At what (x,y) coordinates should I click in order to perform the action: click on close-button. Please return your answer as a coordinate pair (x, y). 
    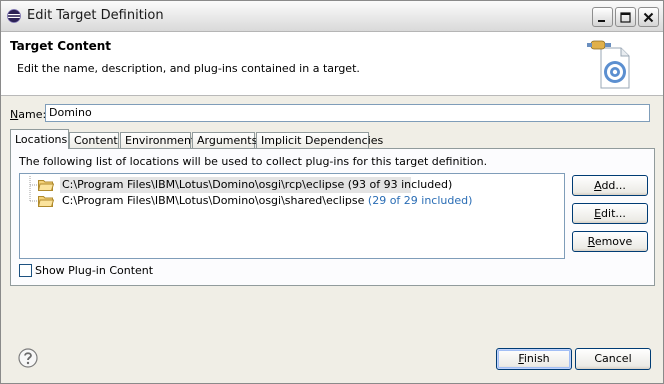
    Looking at the image, I should click on (648, 17).